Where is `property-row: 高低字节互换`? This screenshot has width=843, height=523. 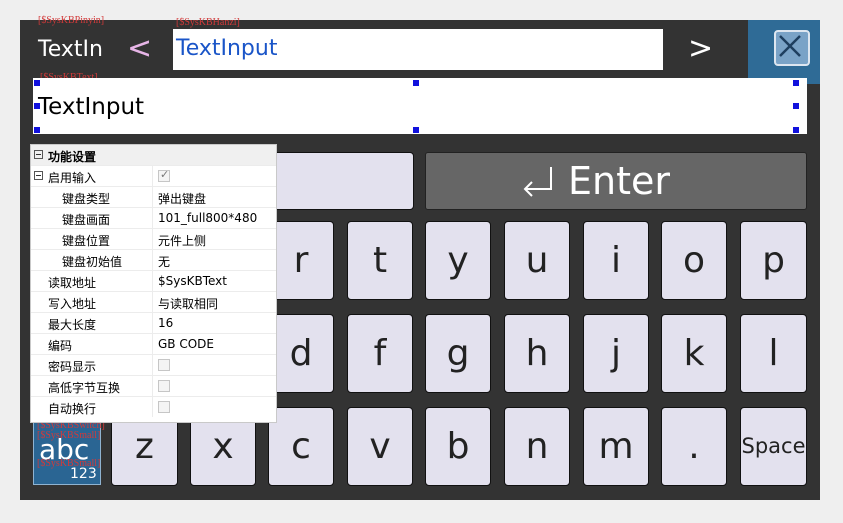 property-row: 高低字节互换 is located at coordinates (153, 386).